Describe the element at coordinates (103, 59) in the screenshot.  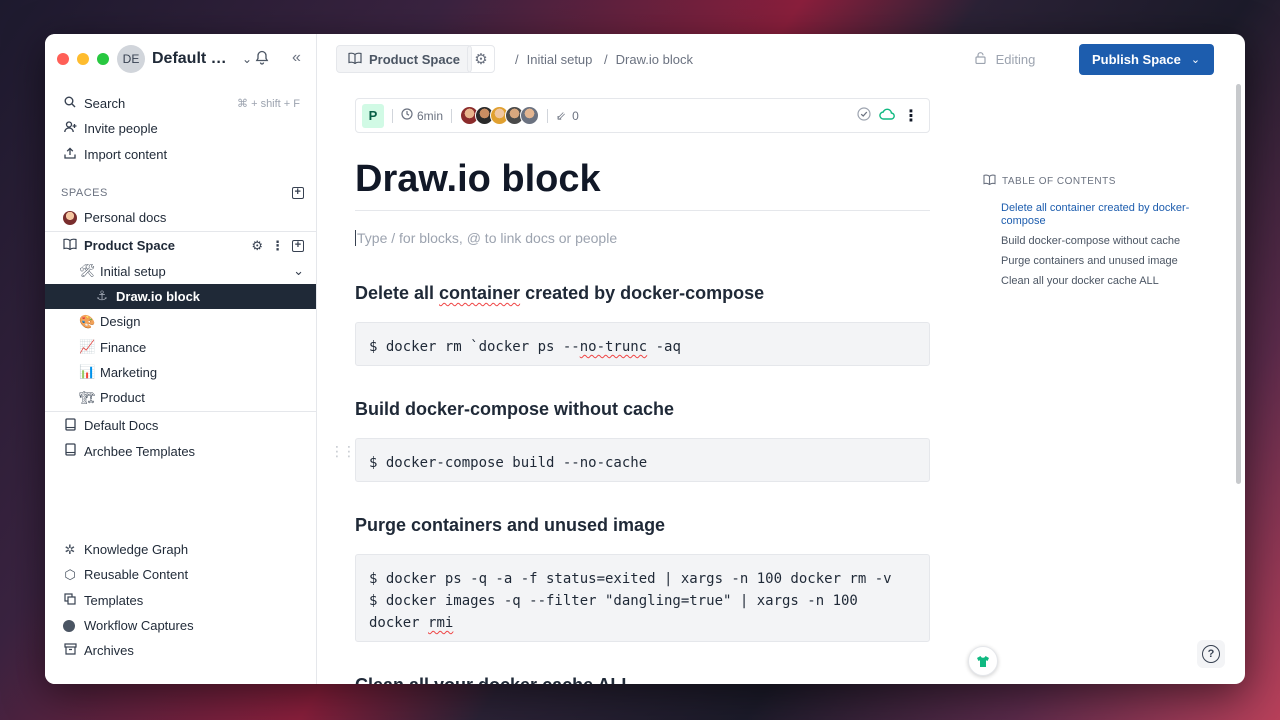
I see `maximize-window-button` at that location.